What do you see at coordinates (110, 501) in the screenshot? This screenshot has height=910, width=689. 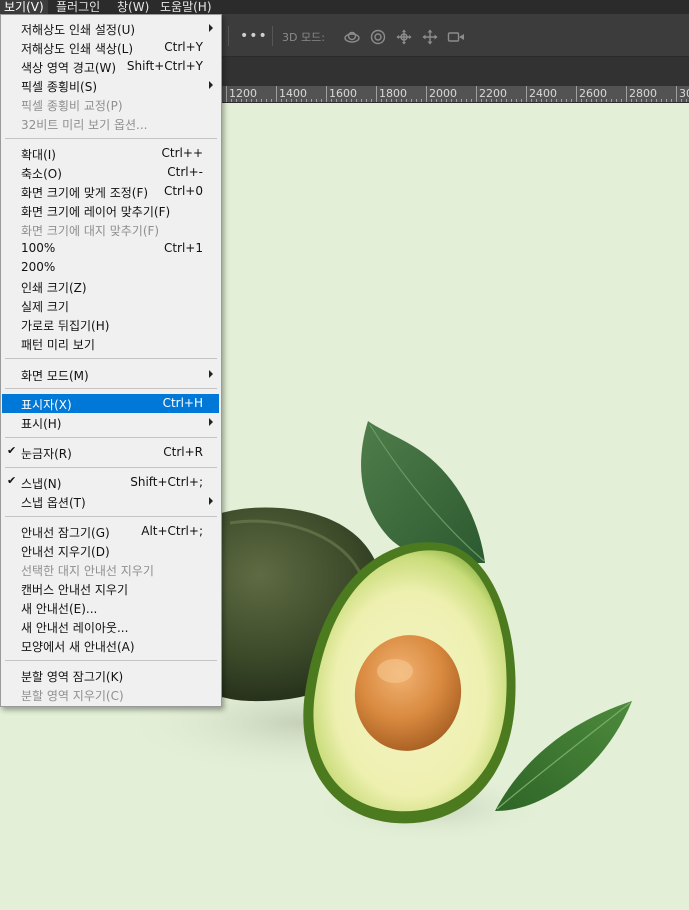 I see `menu-item-snap-to: 스냅 옵션(T)` at bounding box center [110, 501].